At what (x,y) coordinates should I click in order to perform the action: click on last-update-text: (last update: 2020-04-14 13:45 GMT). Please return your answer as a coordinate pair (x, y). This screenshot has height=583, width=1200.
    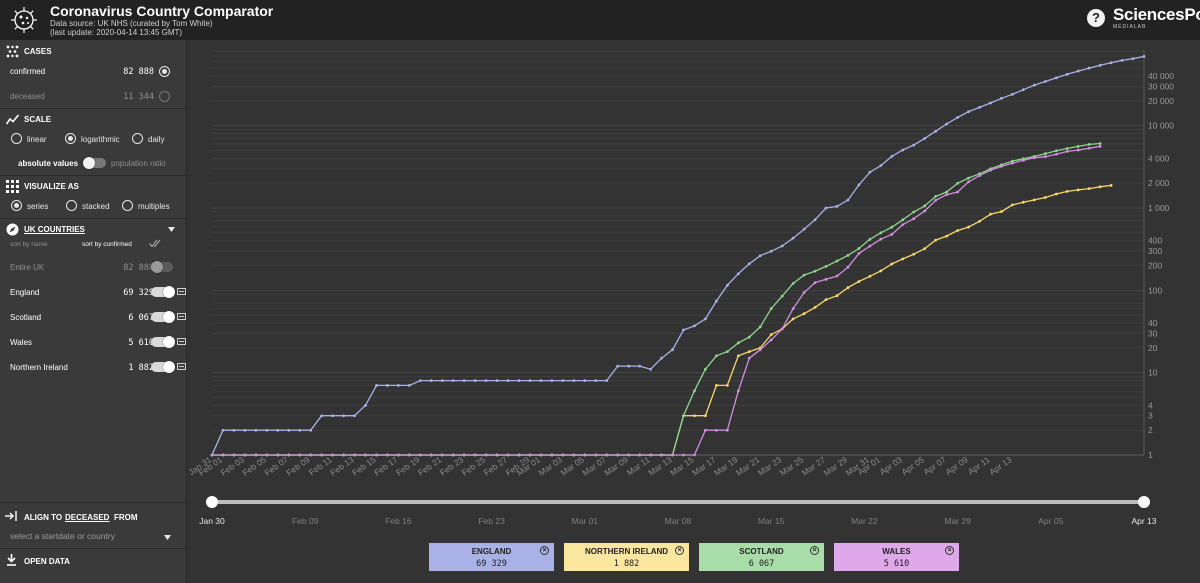
    Looking at the image, I should click on (116, 32).